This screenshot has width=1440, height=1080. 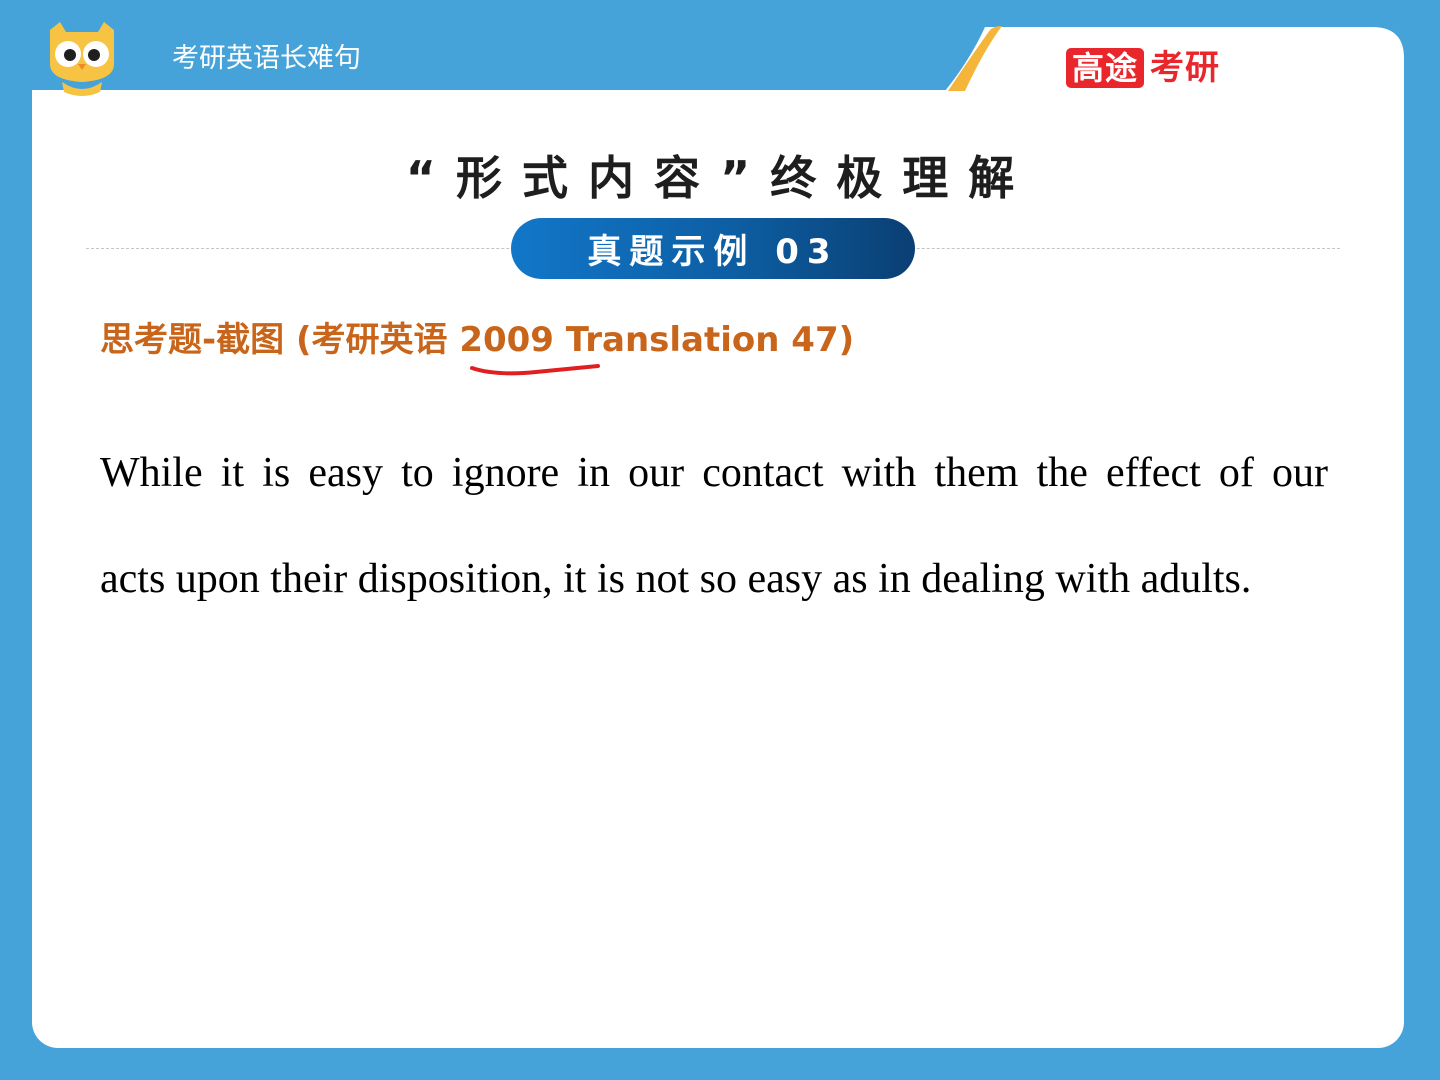 What do you see at coordinates (477, 340) in the screenshot?
I see `question-subtitle: 思考题-截图 (考研英语 2009 Translation 47)` at bounding box center [477, 340].